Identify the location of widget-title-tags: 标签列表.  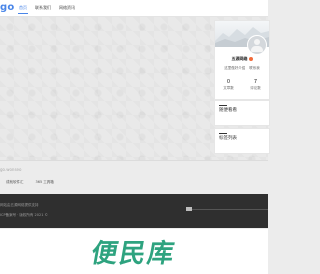
(228, 138).